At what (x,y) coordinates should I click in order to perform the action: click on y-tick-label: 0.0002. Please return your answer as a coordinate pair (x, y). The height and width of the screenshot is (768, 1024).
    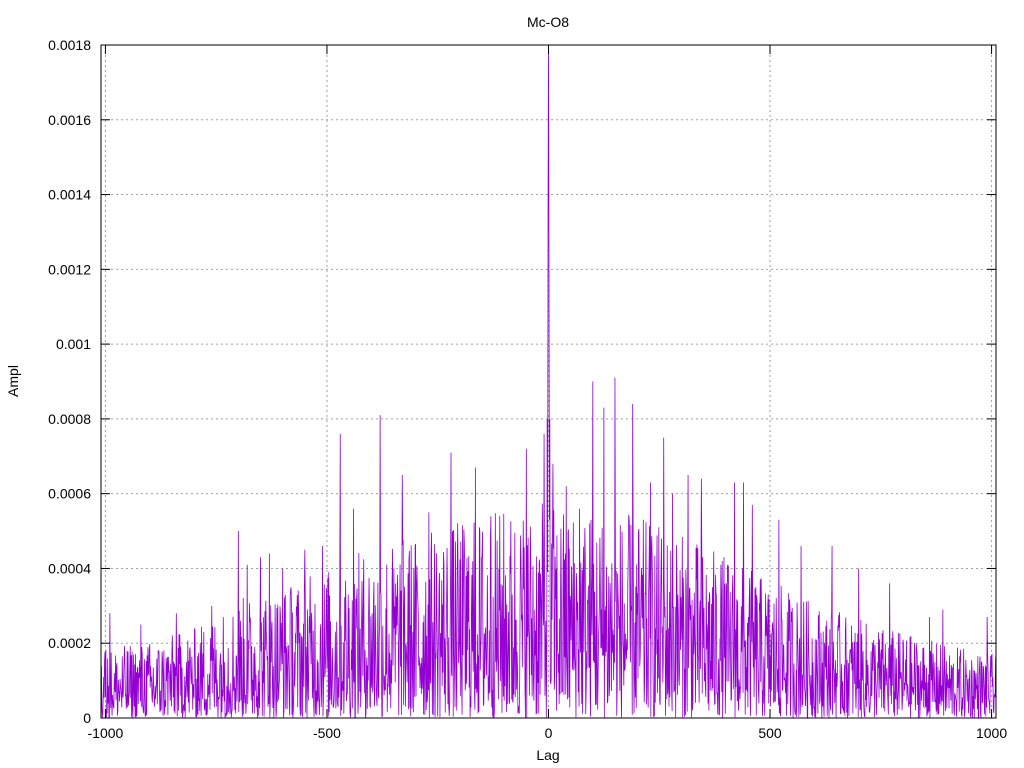
    Looking at the image, I should click on (69, 643).